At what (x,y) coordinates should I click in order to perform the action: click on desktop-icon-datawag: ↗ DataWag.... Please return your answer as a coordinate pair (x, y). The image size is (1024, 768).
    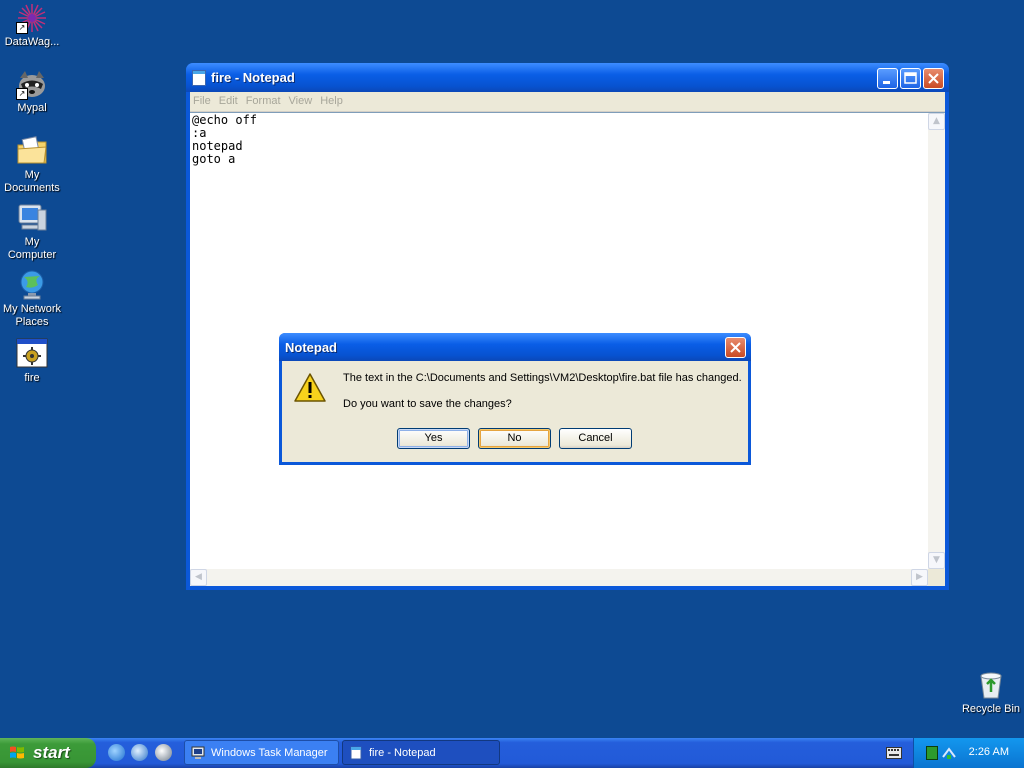
    Looking at the image, I should click on (32, 25).